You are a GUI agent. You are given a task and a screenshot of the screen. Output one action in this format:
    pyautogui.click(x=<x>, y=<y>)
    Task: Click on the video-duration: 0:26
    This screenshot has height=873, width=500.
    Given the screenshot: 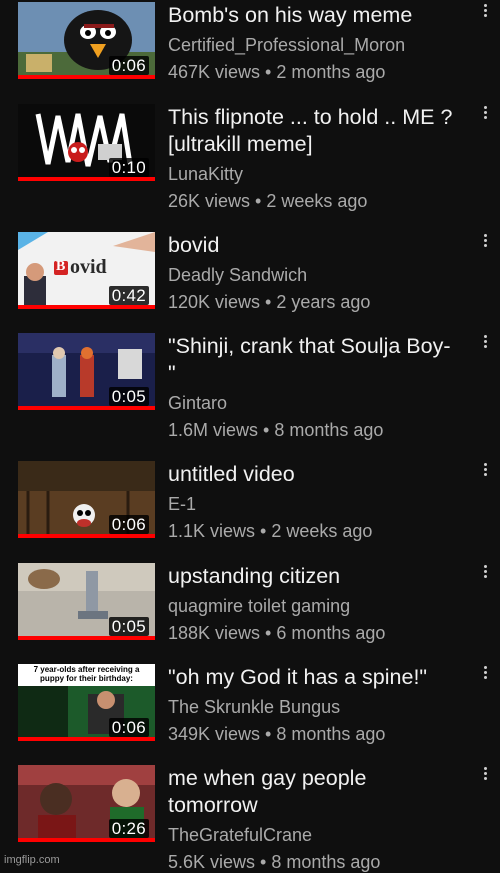 What is the action you would take?
    pyautogui.click(x=128, y=828)
    